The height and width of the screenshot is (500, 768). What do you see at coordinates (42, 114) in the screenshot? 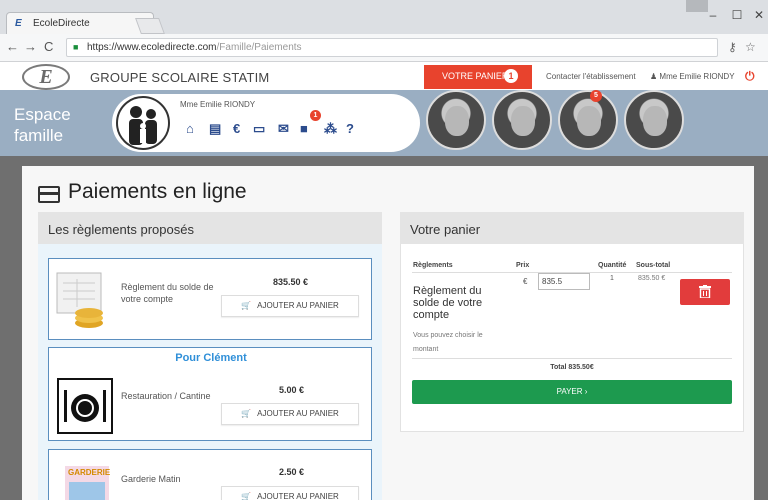
I see `family-space-line1: Espace` at bounding box center [42, 114].